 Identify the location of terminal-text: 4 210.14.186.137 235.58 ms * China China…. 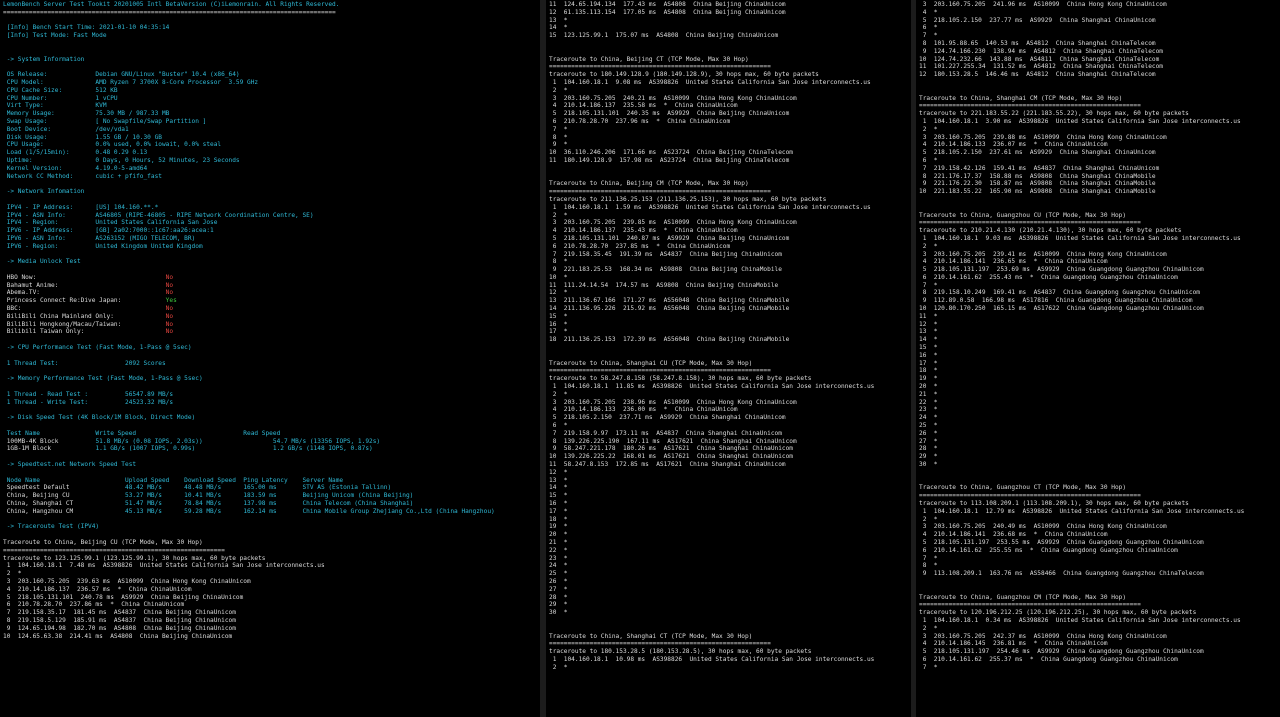
(643, 106).